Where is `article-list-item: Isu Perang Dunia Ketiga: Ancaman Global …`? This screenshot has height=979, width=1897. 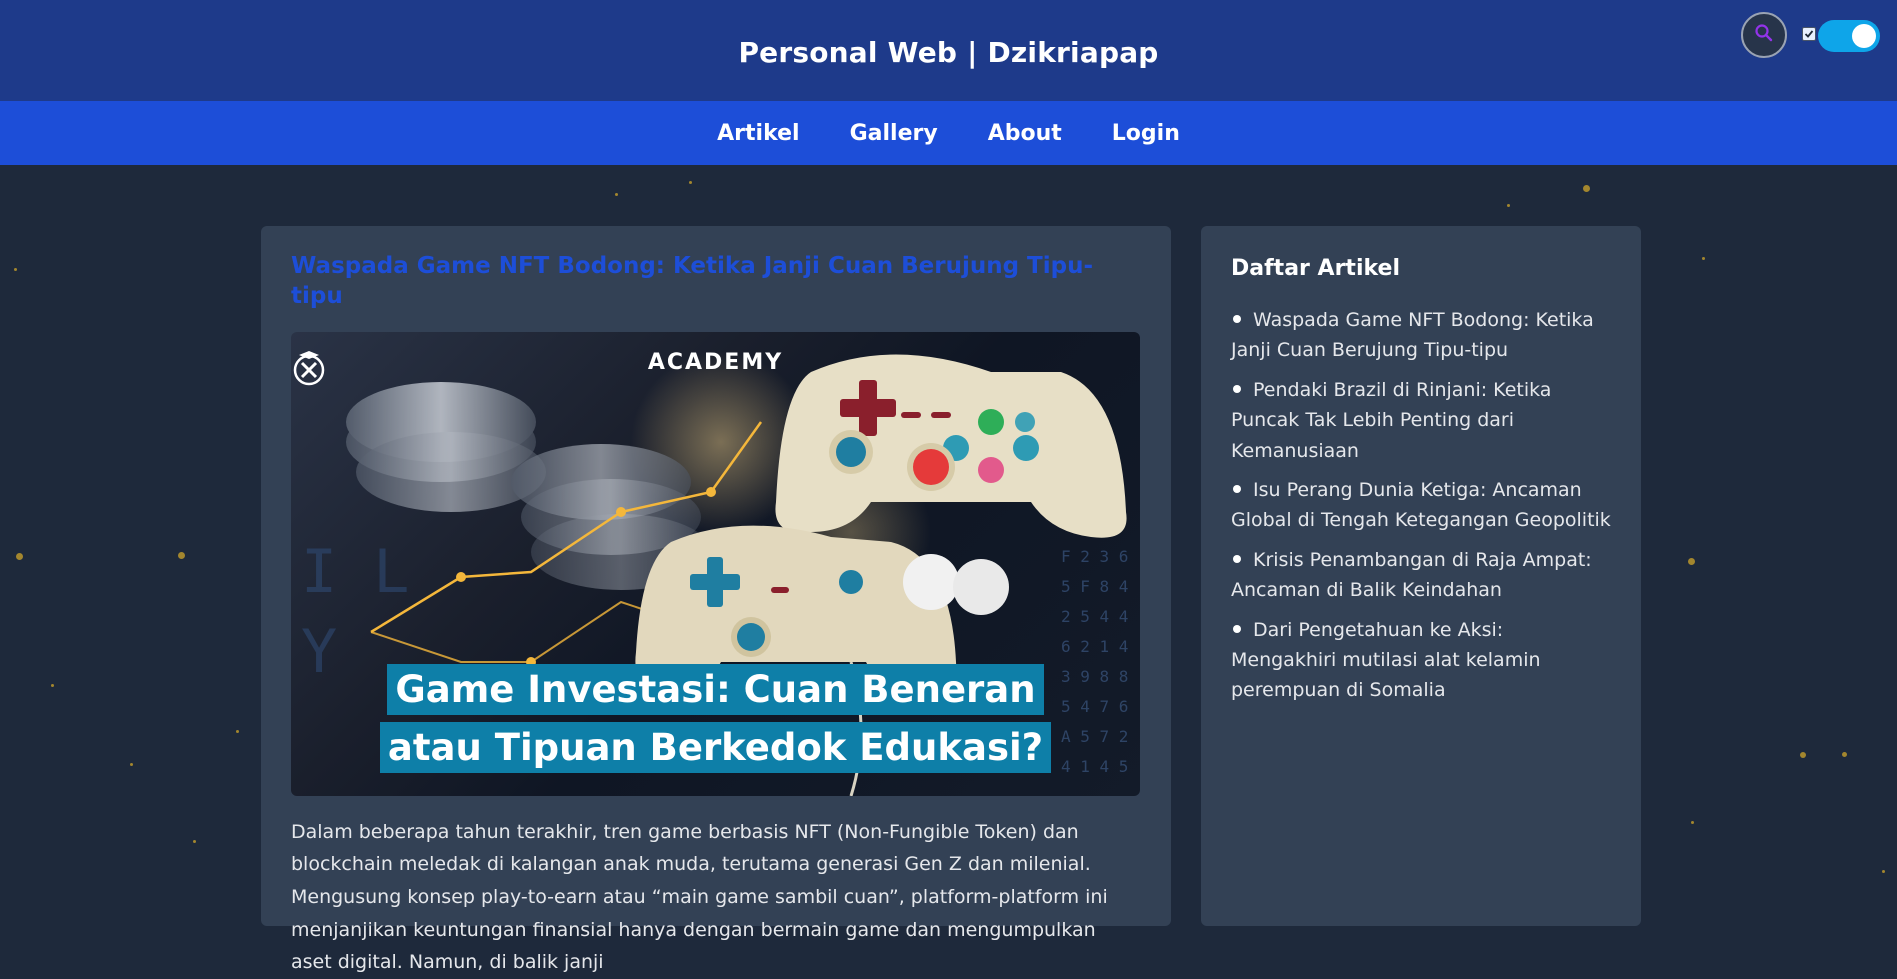
article-list-item: Isu Perang Dunia Ketiga: Ancaman Global … is located at coordinates (1421, 505).